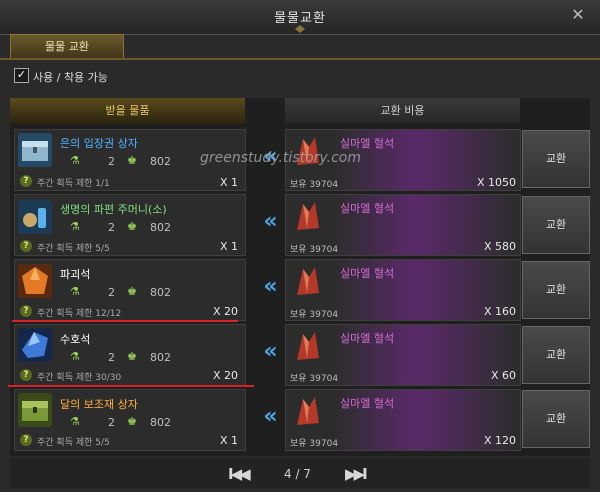 The image size is (600, 492). What do you see at coordinates (99, 143) in the screenshot?
I see `item-name: 은의 입장권 상자` at bounding box center [99, 143].